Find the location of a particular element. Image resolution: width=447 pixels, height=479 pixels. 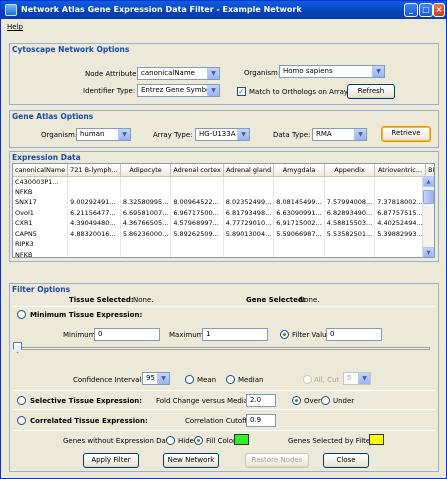

column-header: BM-CD3 is located at coordinates (429, 170).